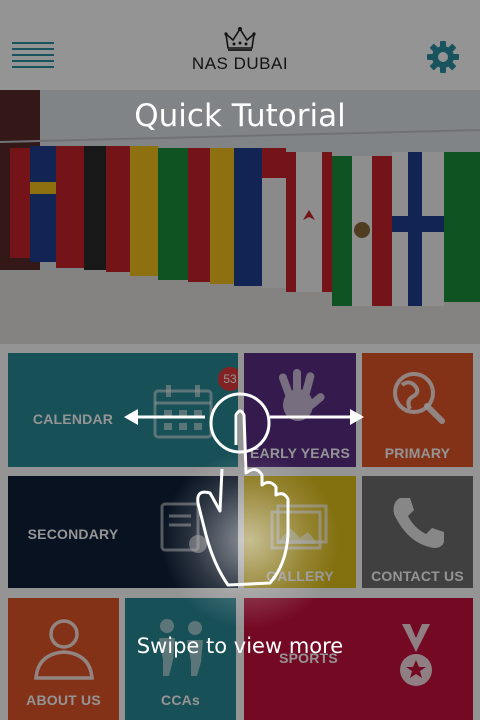  I want to click on tutorial-title: Quick Tutorial, so click(240, 116).